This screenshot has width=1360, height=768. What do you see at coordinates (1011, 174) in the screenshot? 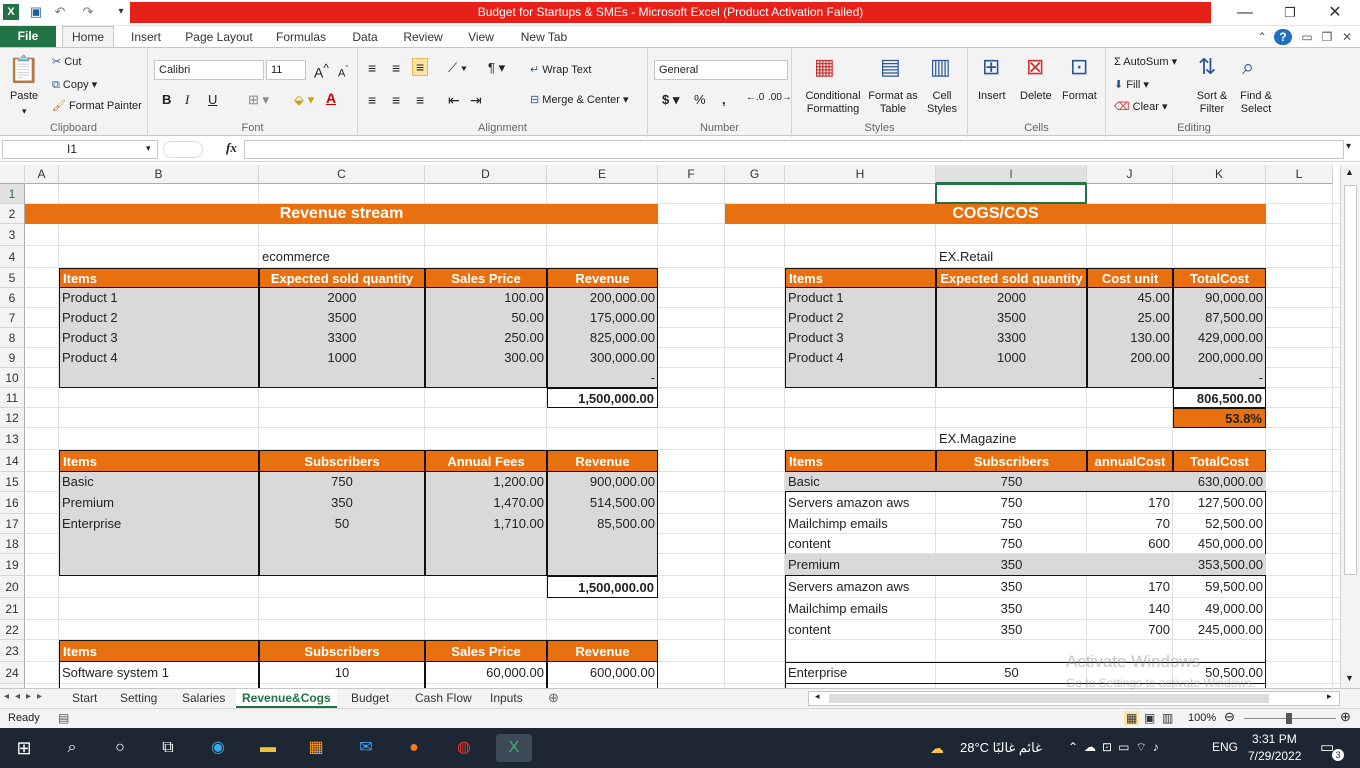
I see `column-header-i: I` at bounding box center [1011, 174].